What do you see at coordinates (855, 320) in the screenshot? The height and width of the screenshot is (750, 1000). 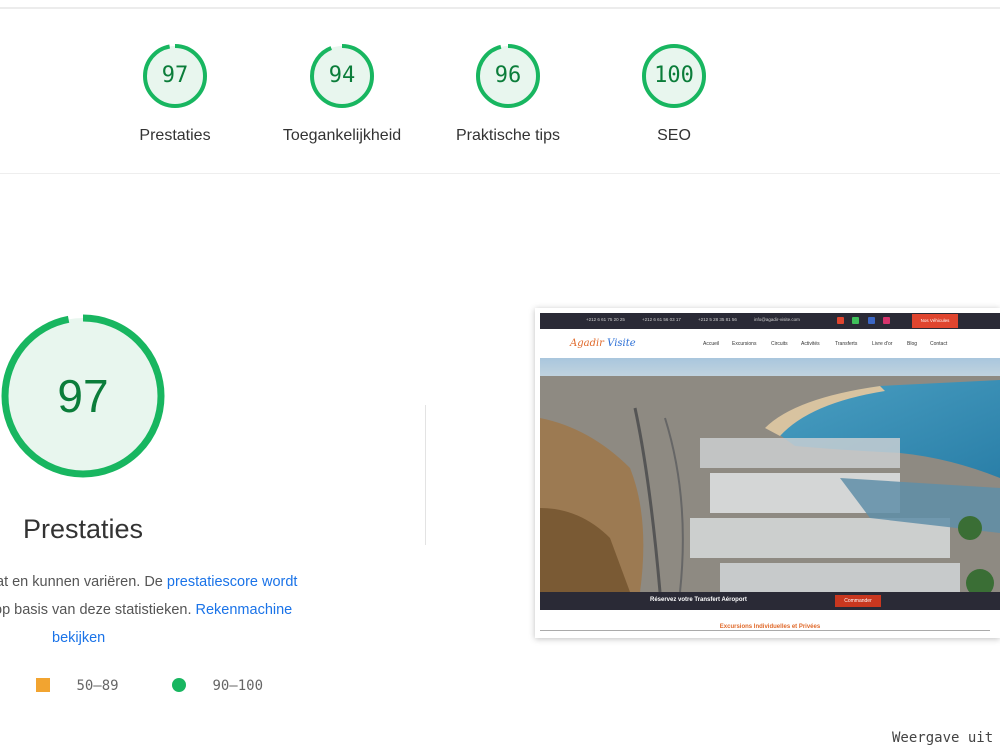 I see `whatsapp-icon` at bounding box center [855, 320].